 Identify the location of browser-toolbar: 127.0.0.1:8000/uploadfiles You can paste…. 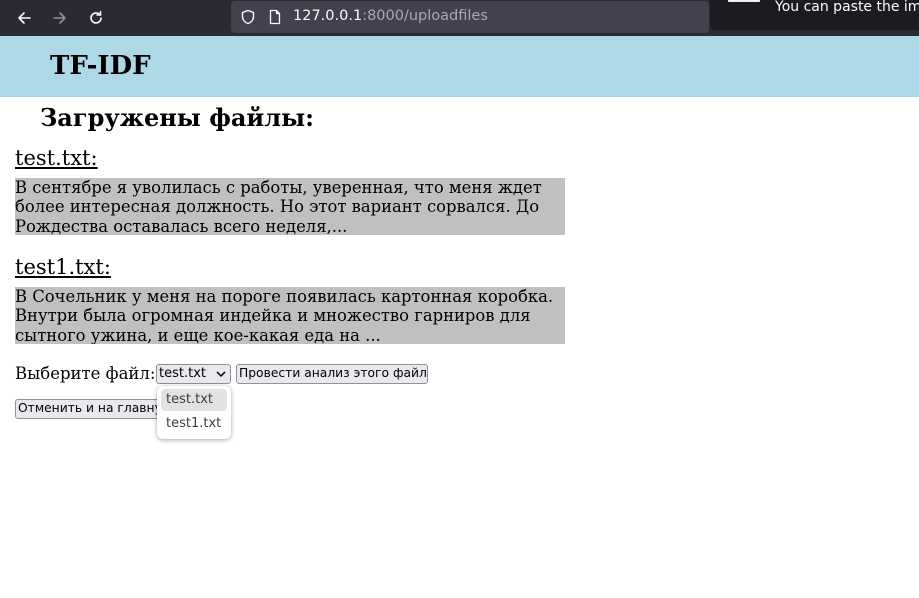
(459, 18).